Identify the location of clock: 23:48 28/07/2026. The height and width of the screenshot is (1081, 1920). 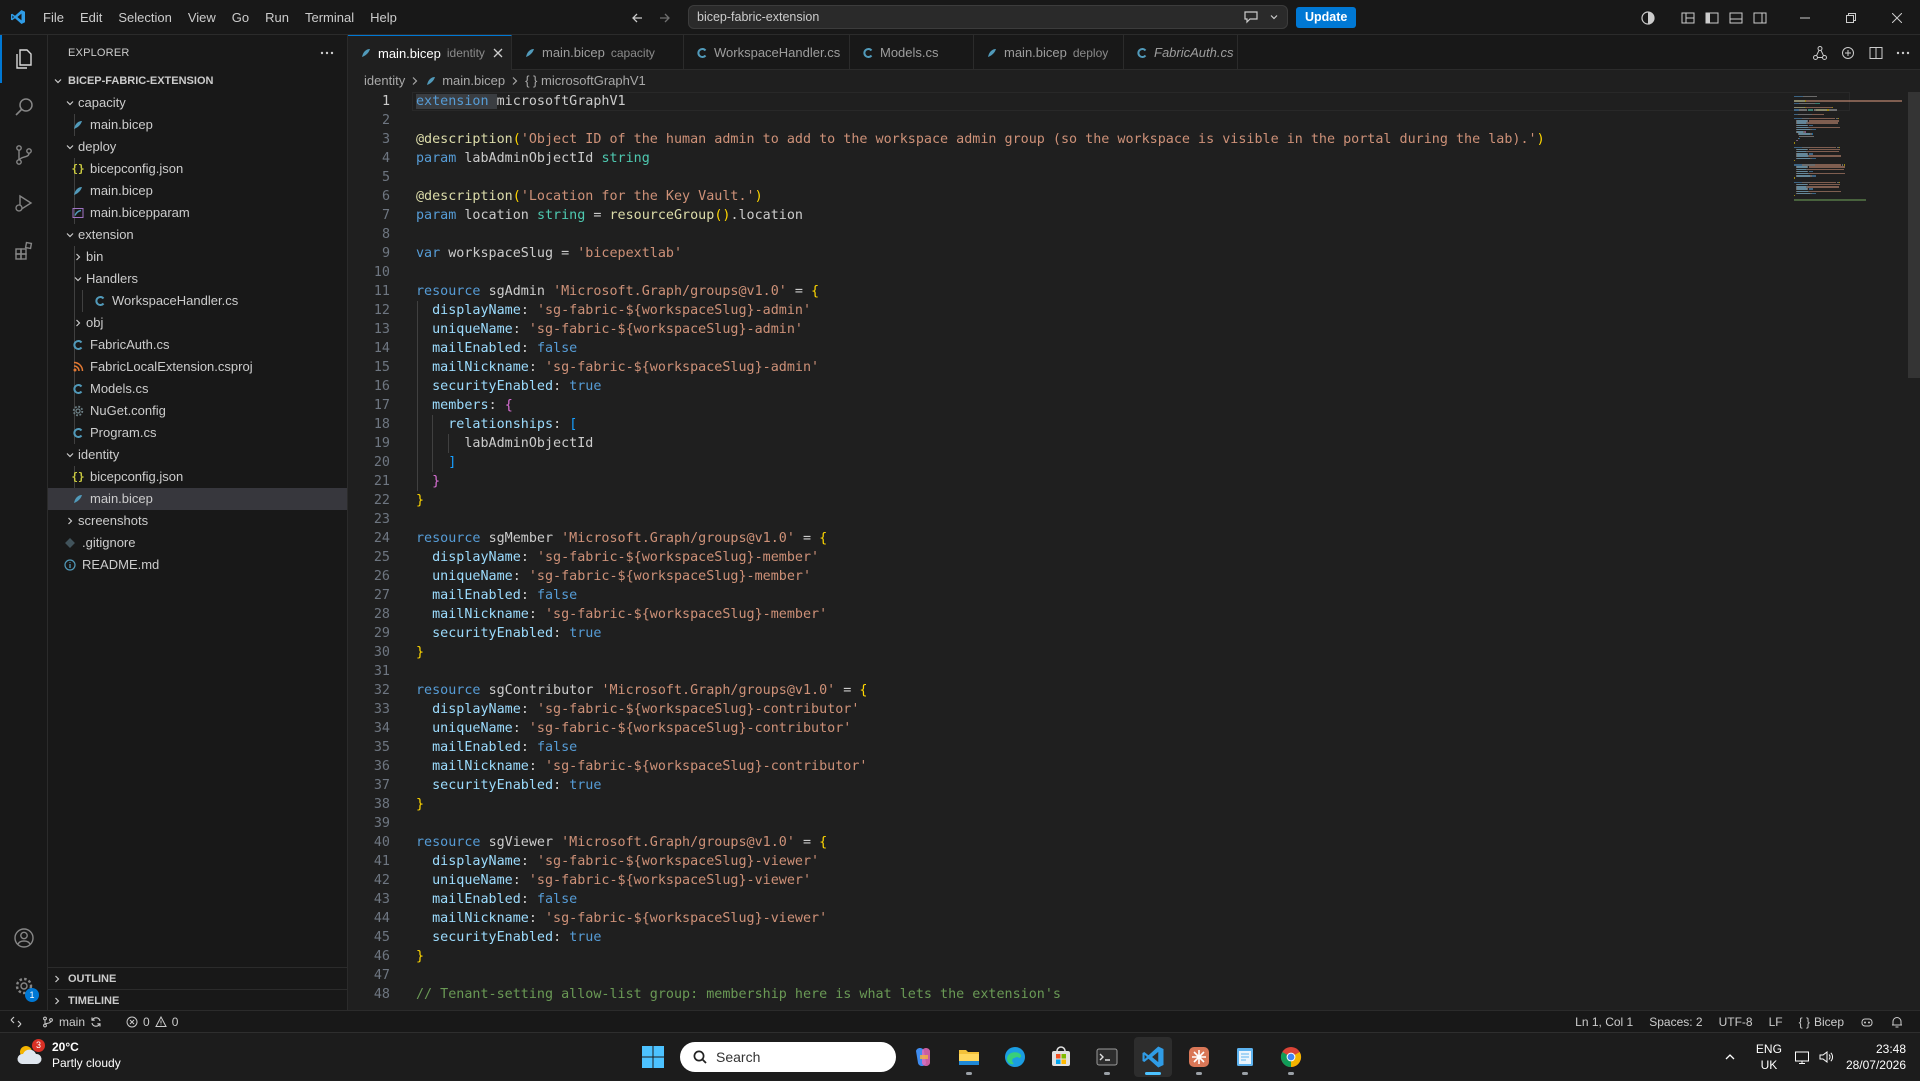
(1879, 1057).